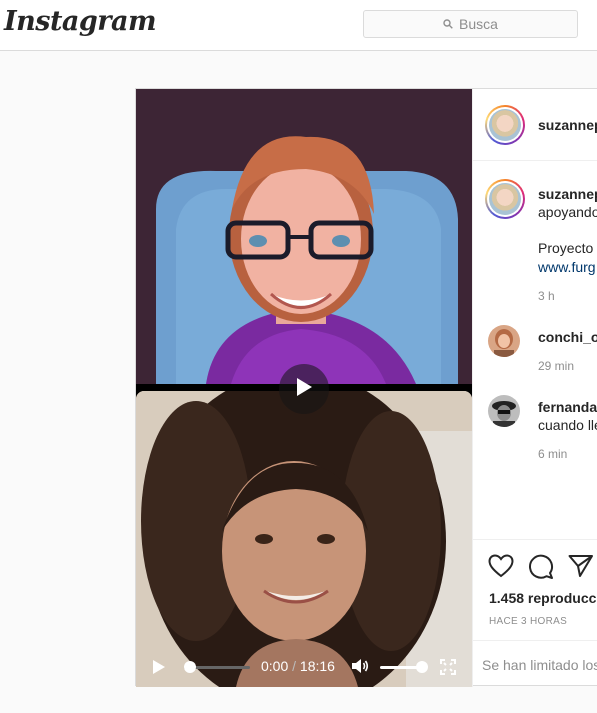 The height and width of the screenshot is (713, 597). I want to click on caption-line-1: apoyando, so click(567, 212).